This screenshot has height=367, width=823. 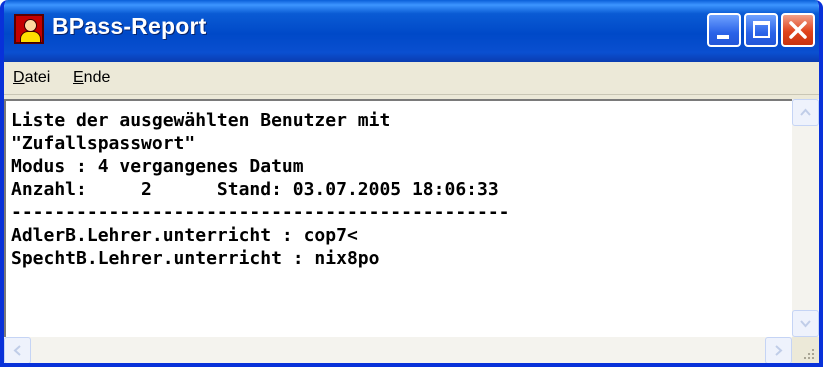 I want to click on chevron-right-icon, so click(x=779, y=350).